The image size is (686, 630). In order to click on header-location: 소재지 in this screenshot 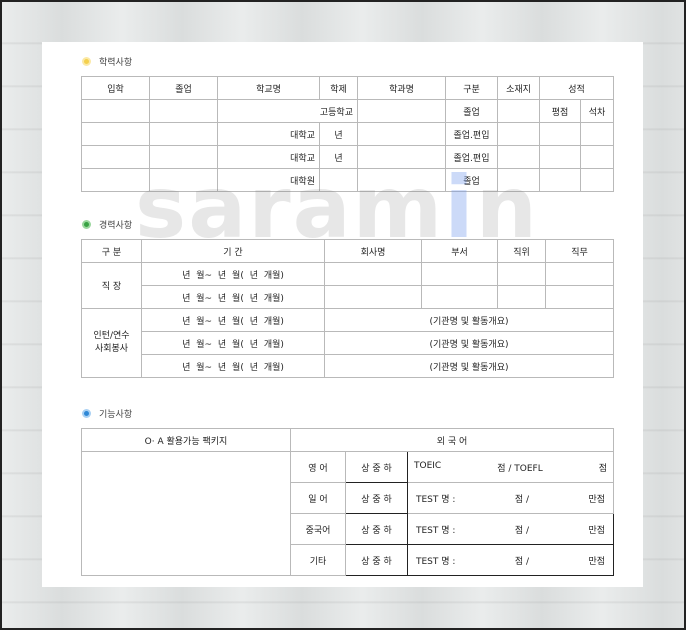, I will do `click(518, 88)`.